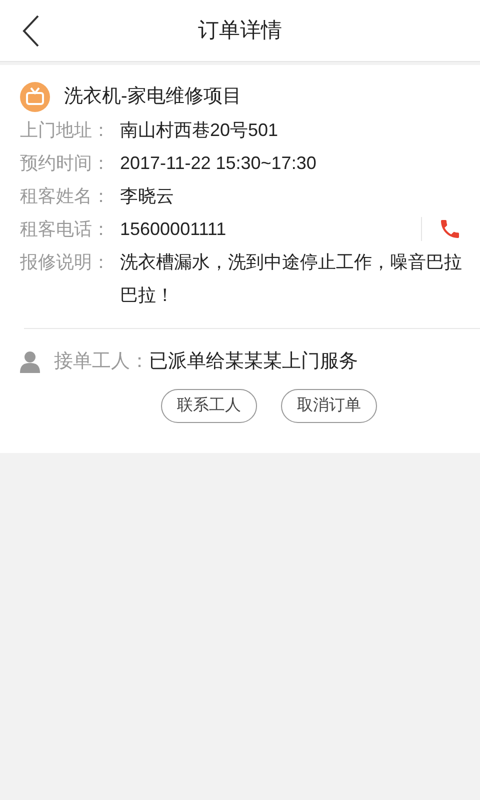 This screenshot has width=480, height=800. What do you see at coordinates (174, 229) in the screenshot?
I see `field-value: 15600001111` at bounding box center [174, 229].